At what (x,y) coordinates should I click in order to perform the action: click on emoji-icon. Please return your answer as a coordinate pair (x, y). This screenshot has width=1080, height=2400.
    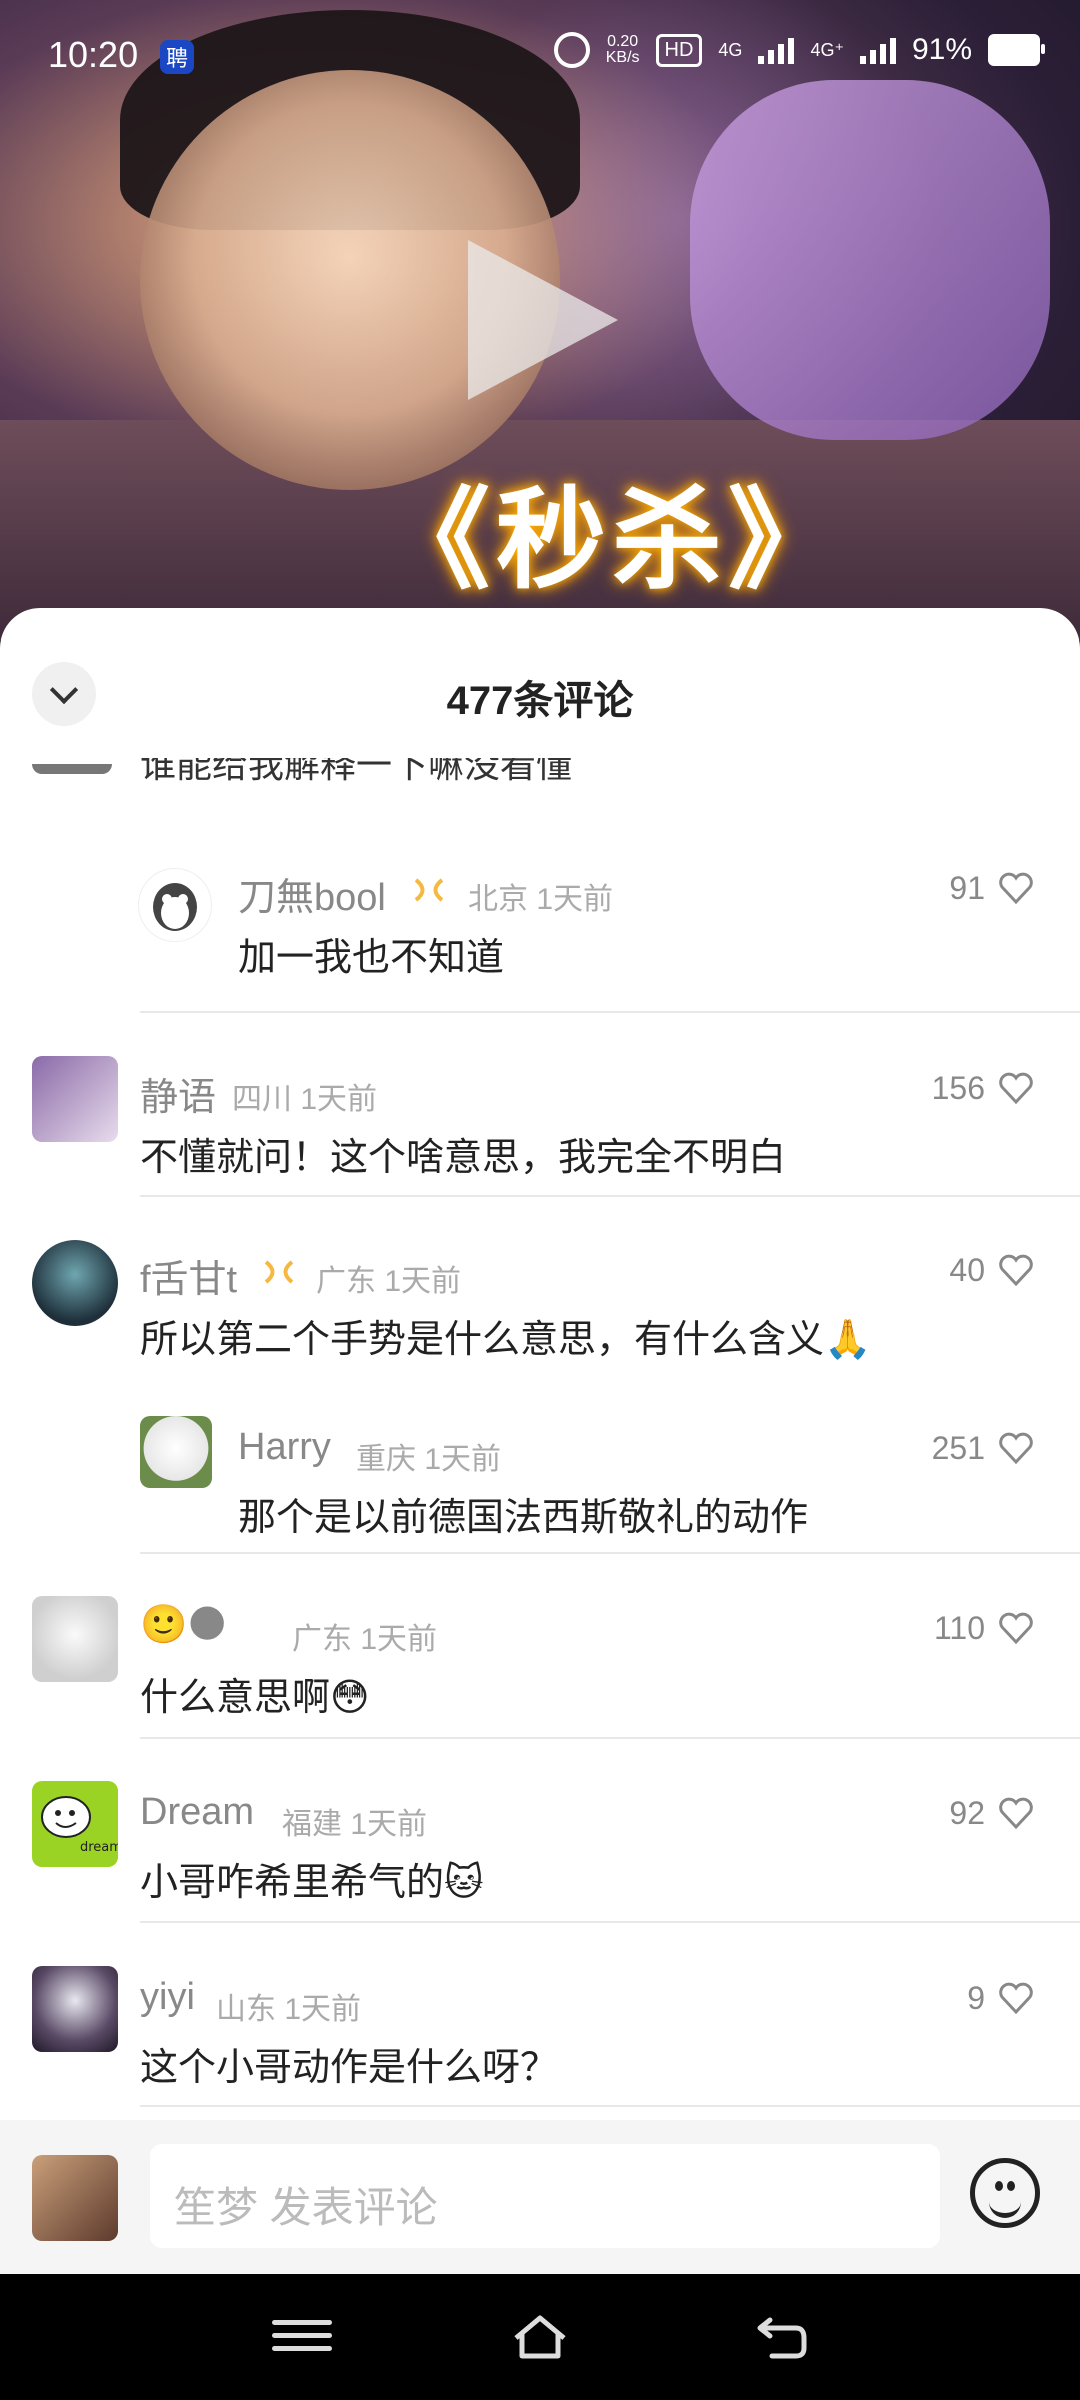
    Looking at the image, I should click on (1005, 2193).